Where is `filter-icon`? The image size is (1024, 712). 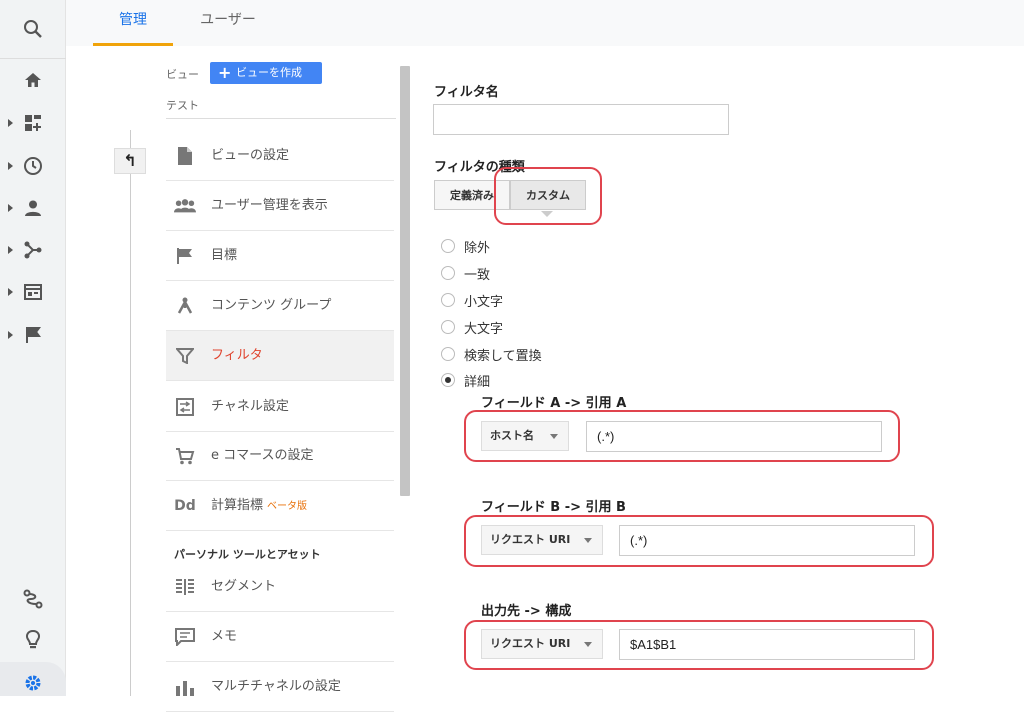 filter-icon is located at coordinates (185, 356).